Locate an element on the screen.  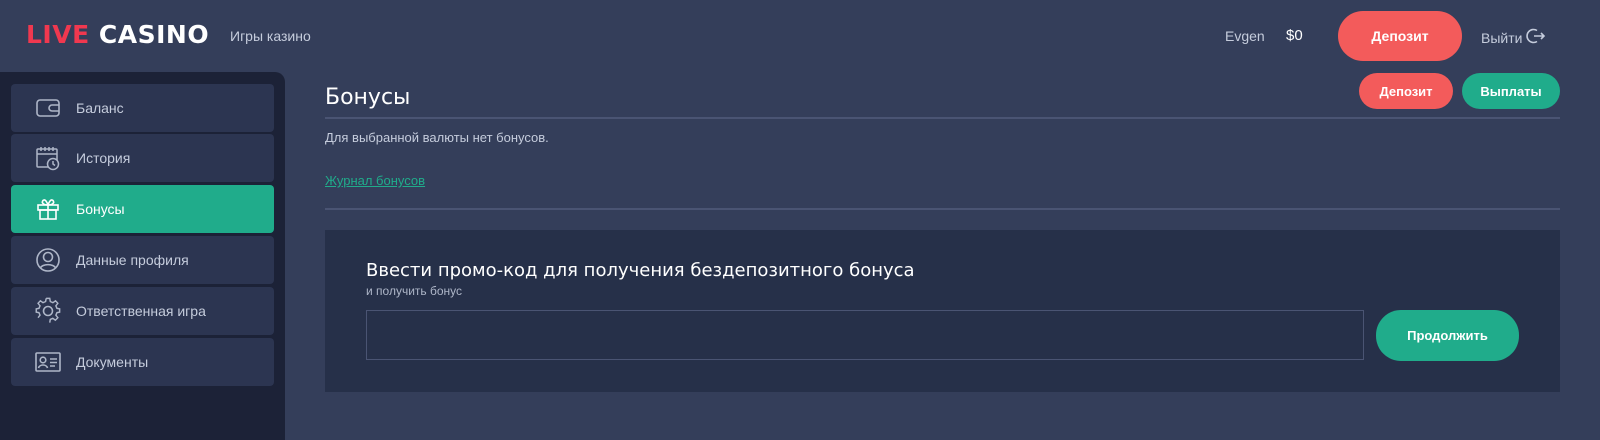
promo-subtitle: и получить бонус is located at coordinates (414, 291).